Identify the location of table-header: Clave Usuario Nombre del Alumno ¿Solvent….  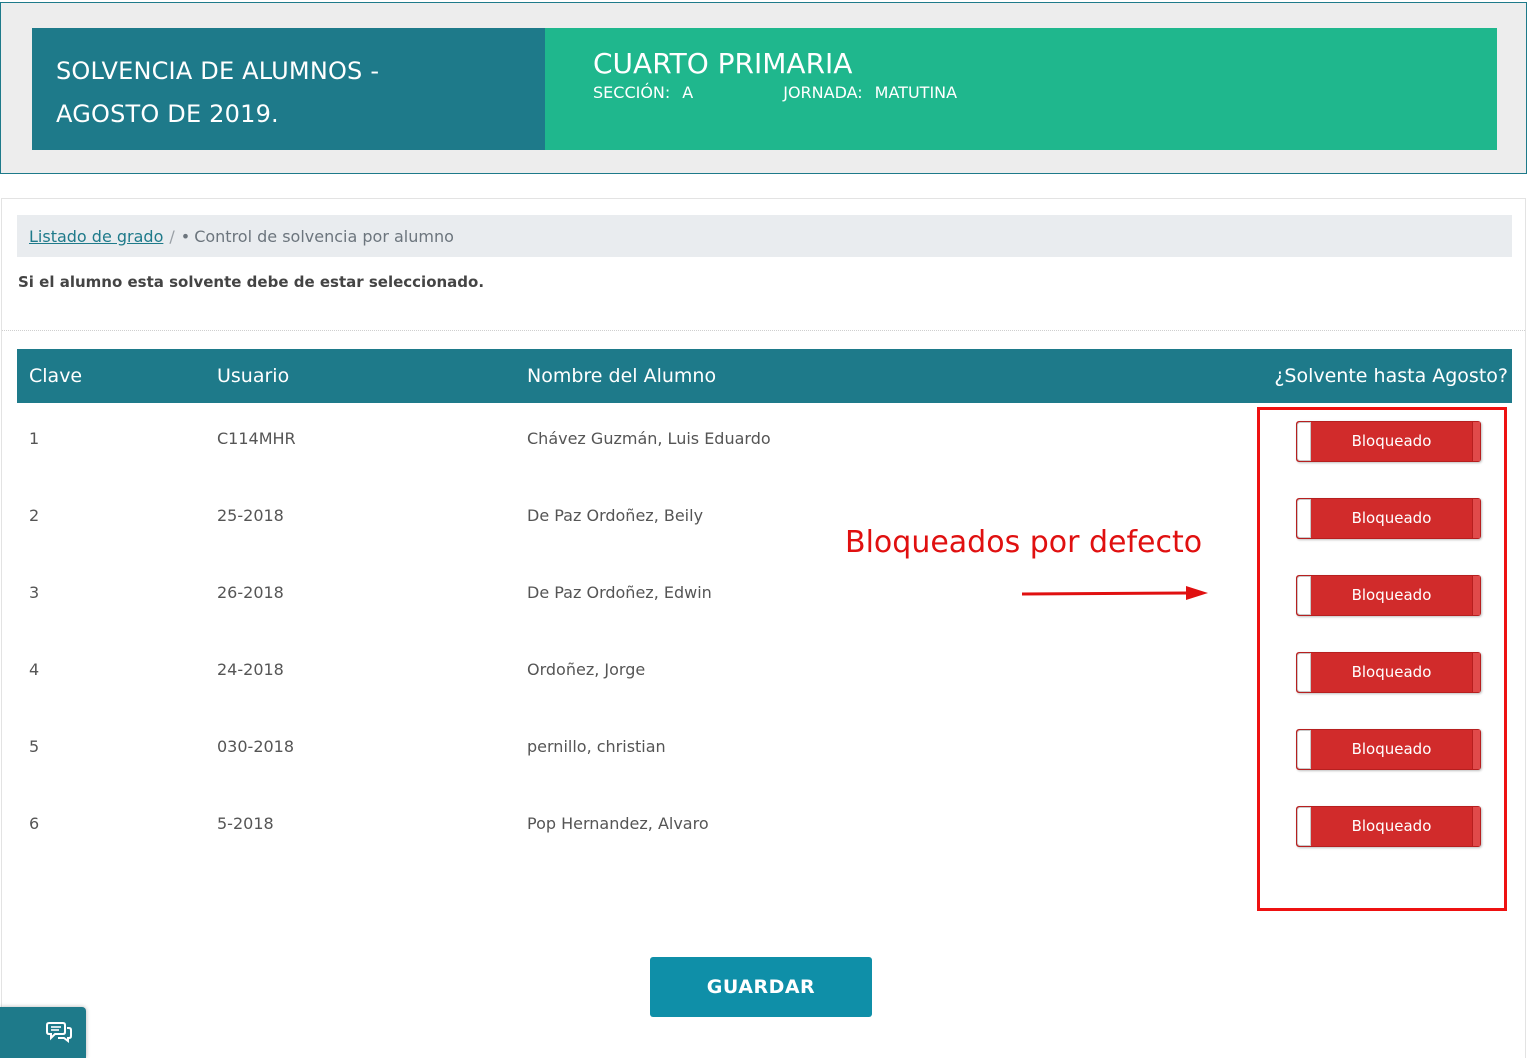
(764, 376).